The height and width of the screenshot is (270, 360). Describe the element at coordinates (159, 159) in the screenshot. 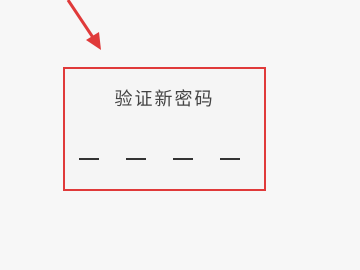

I see `password-input-slots` at that location.